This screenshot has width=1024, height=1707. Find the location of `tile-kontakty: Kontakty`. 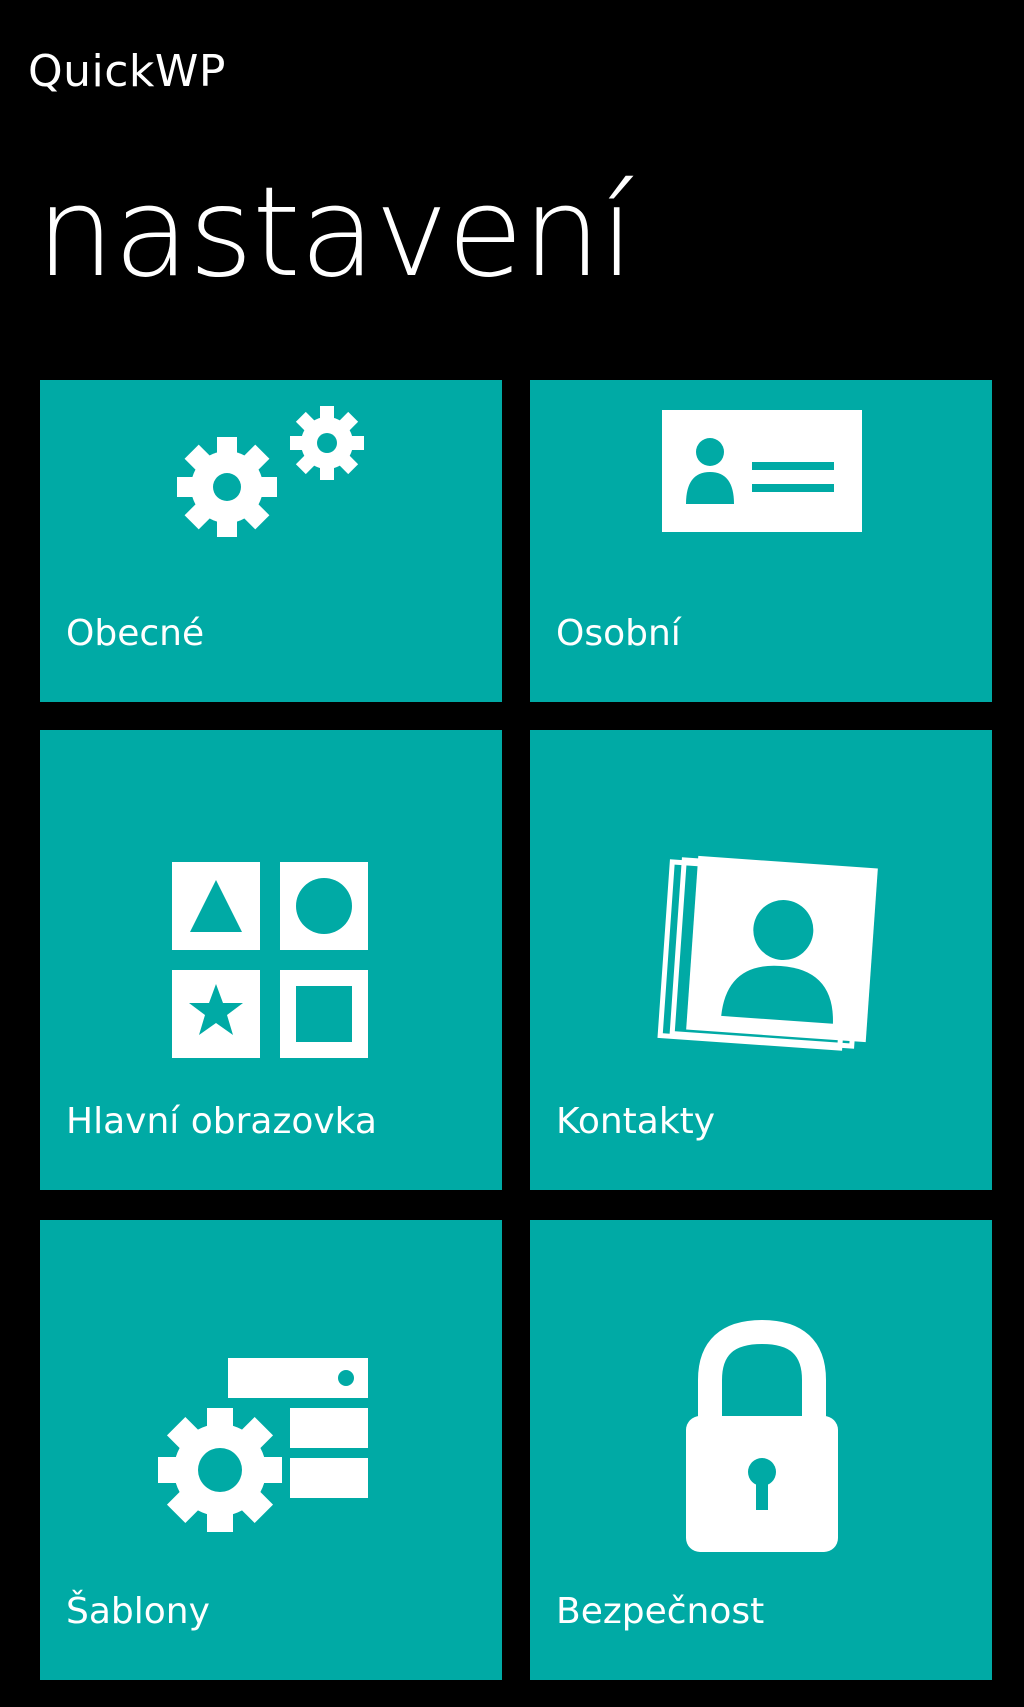

tile-kontakty: Kontakty is located at coordinates (761, 960).